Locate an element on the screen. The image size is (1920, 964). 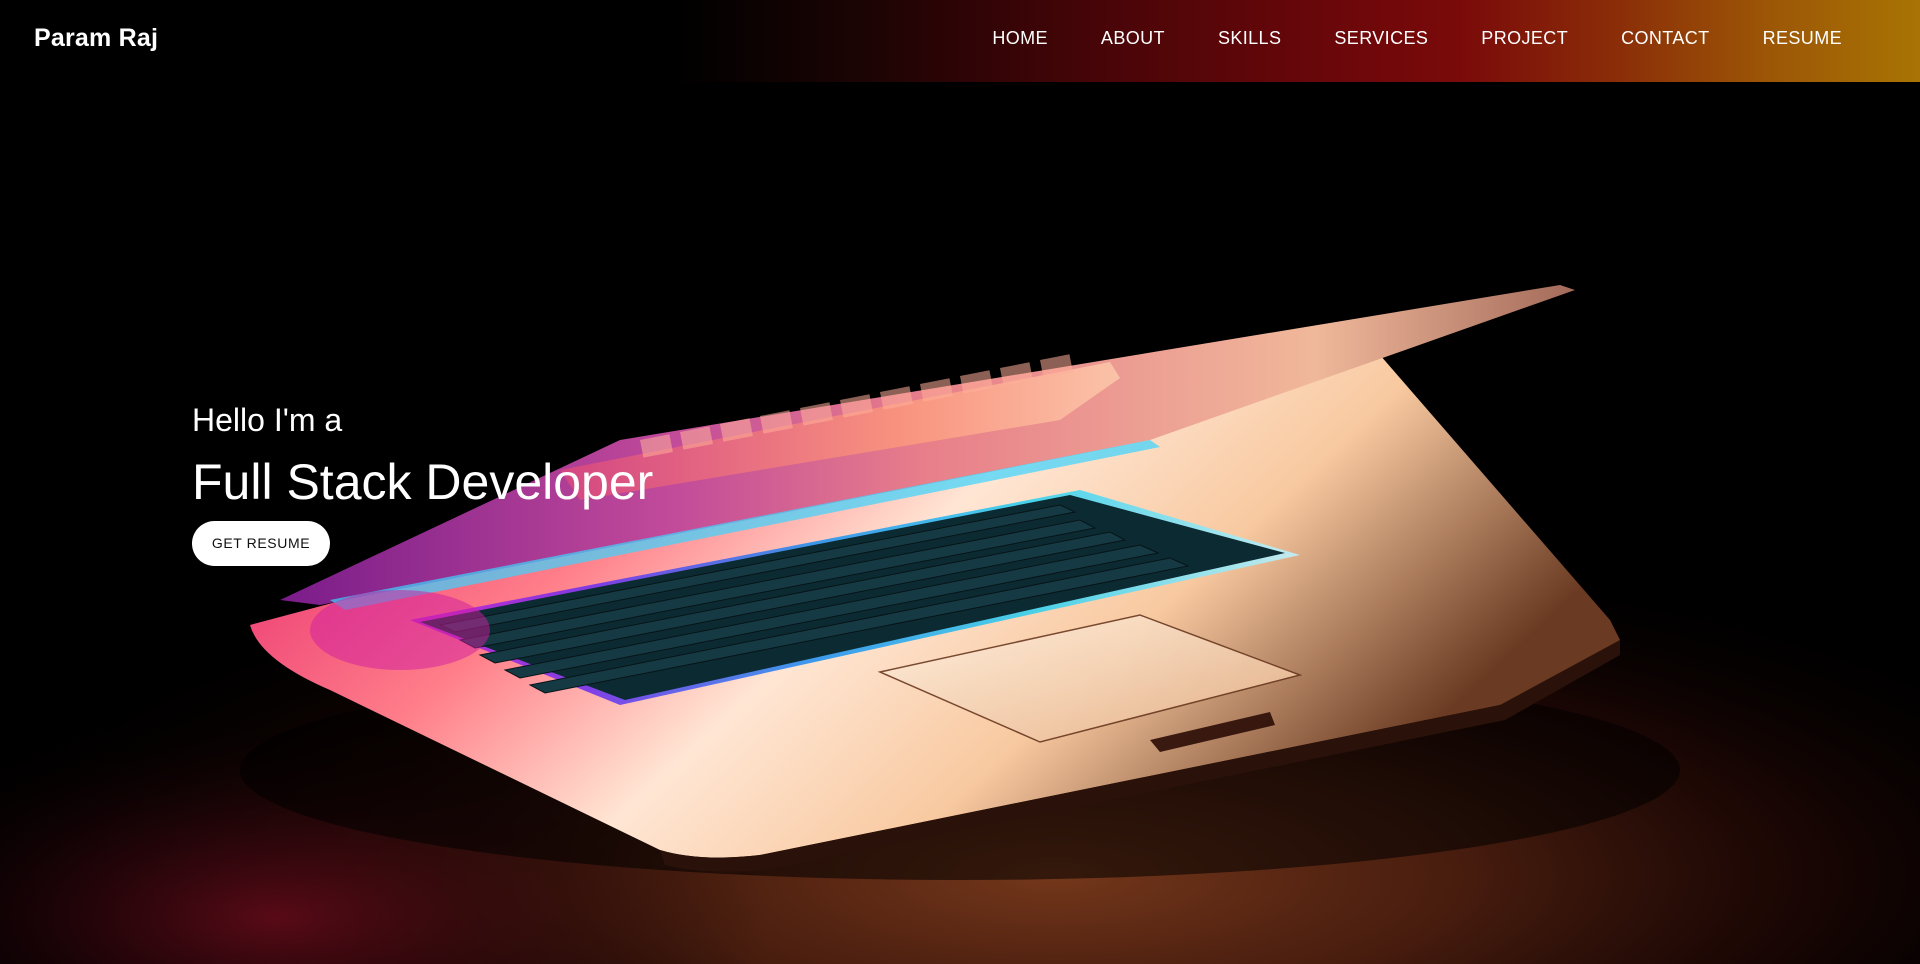
nav-link-services: SERVICES is located at coordinates (1381, 38).